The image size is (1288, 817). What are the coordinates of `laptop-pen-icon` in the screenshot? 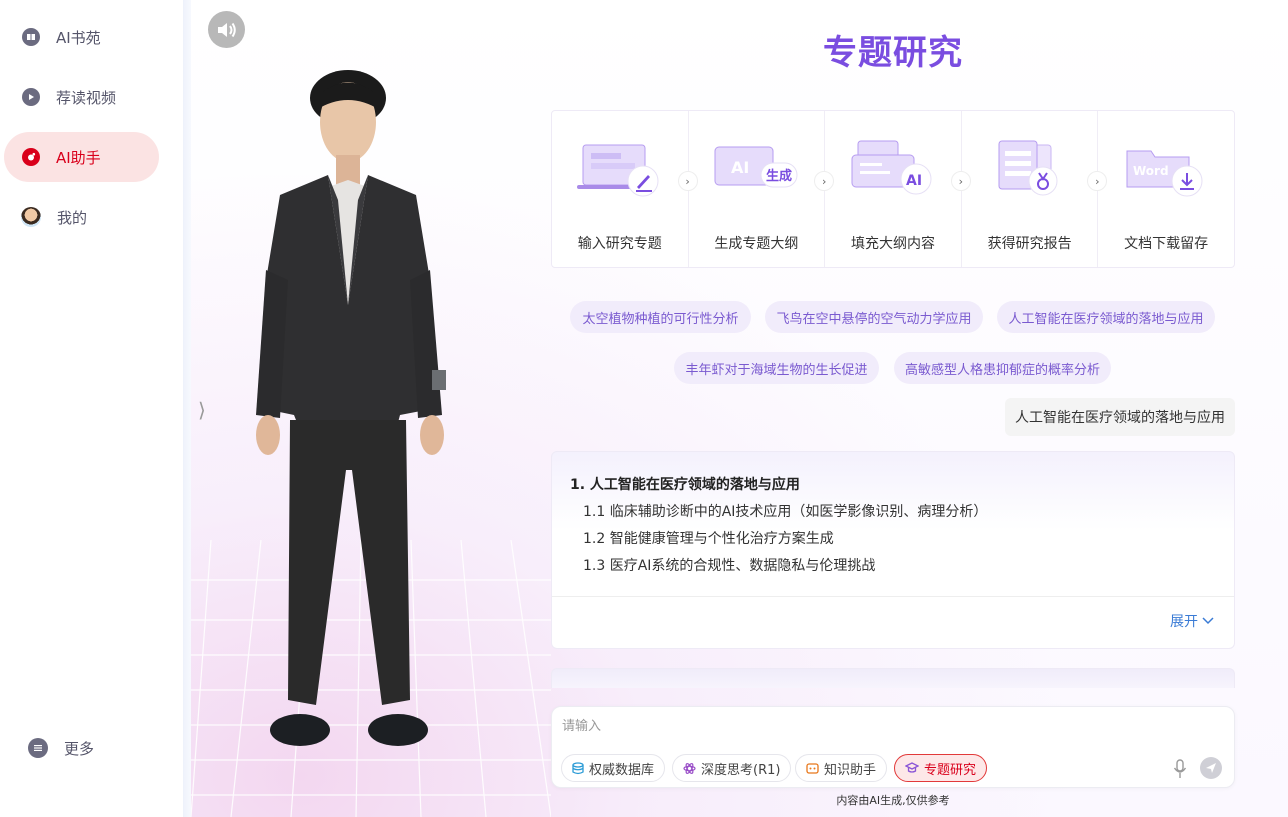 It's located at (617, 170).